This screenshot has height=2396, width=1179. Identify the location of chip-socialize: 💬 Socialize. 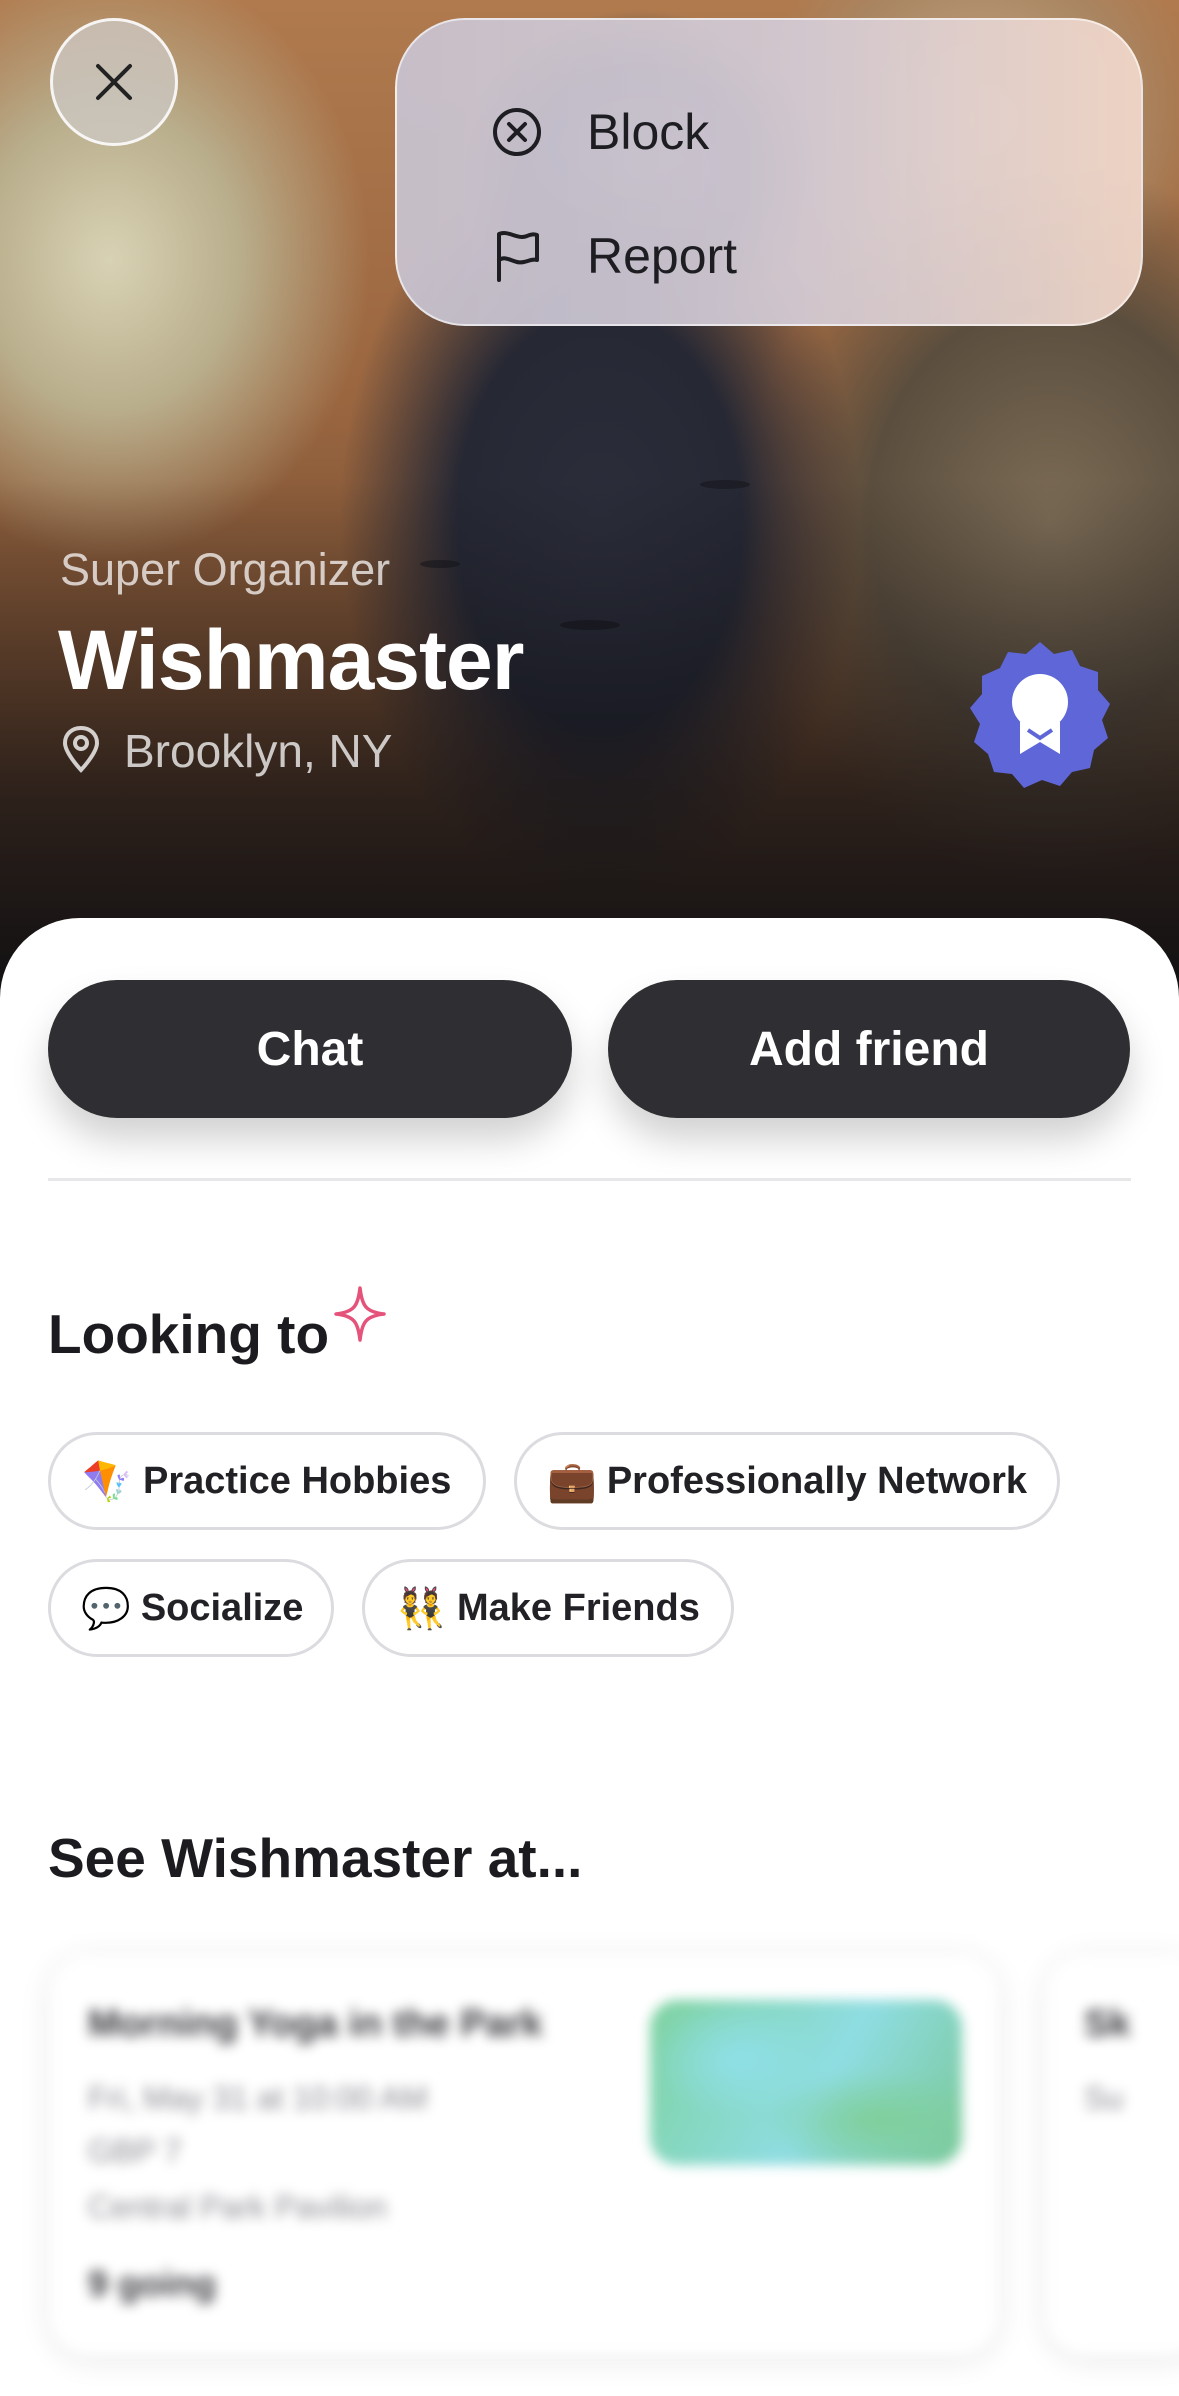
(191, 1608).